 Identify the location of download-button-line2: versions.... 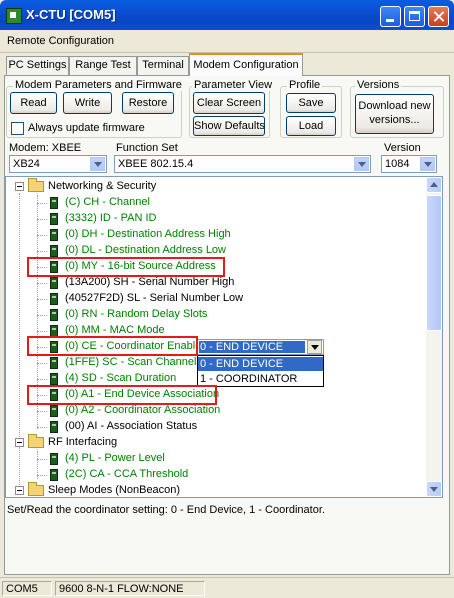
(394, 120).